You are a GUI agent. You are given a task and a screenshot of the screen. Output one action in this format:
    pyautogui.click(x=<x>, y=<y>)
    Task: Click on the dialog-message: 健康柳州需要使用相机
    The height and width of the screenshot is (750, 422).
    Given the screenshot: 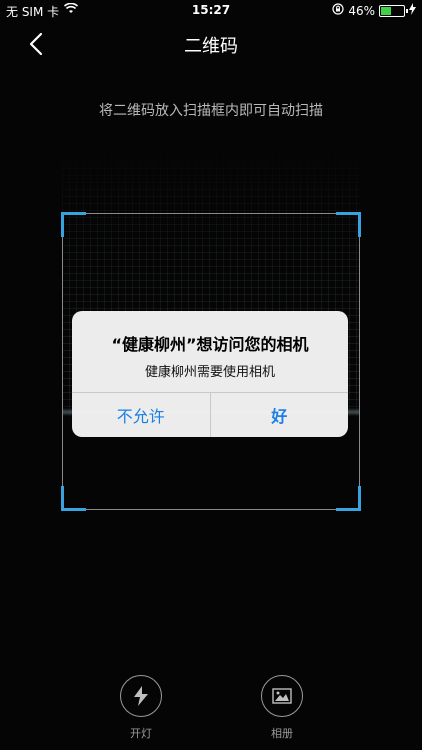 What is the action you would take?
    pyautogui.click(x=209, y=372)
    